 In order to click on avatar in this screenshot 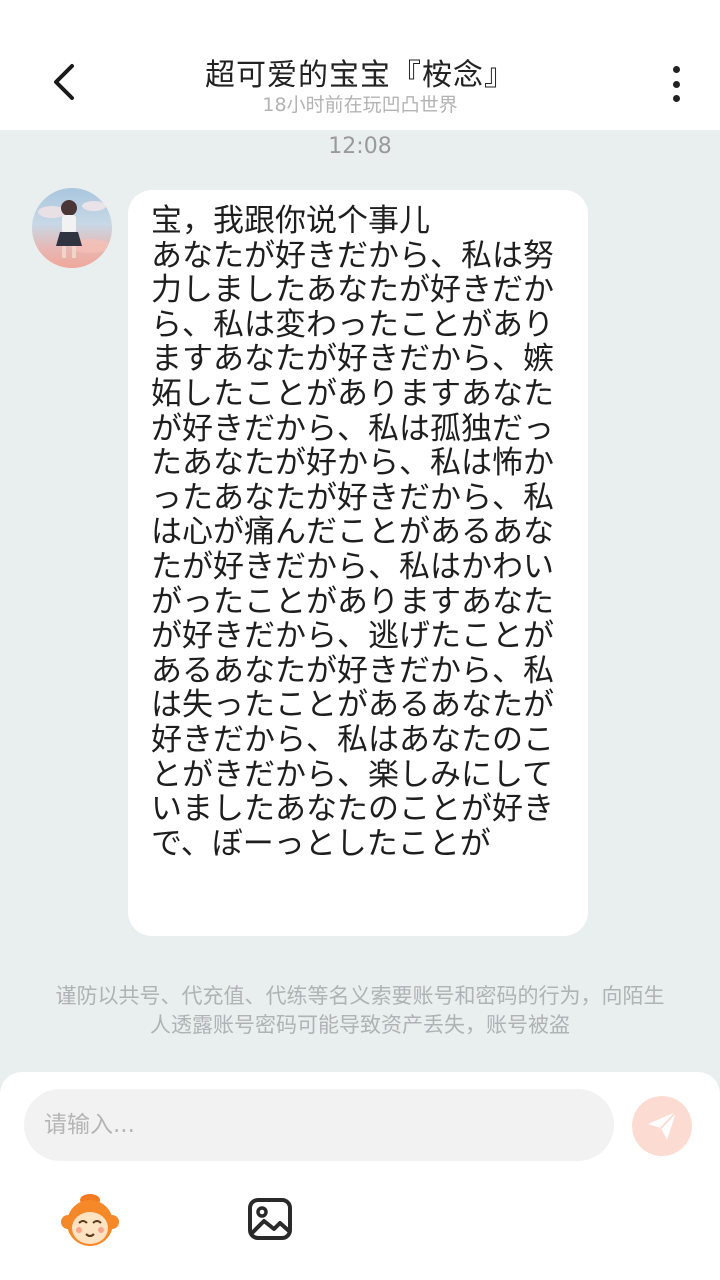, I will do `click(72, 228)`.